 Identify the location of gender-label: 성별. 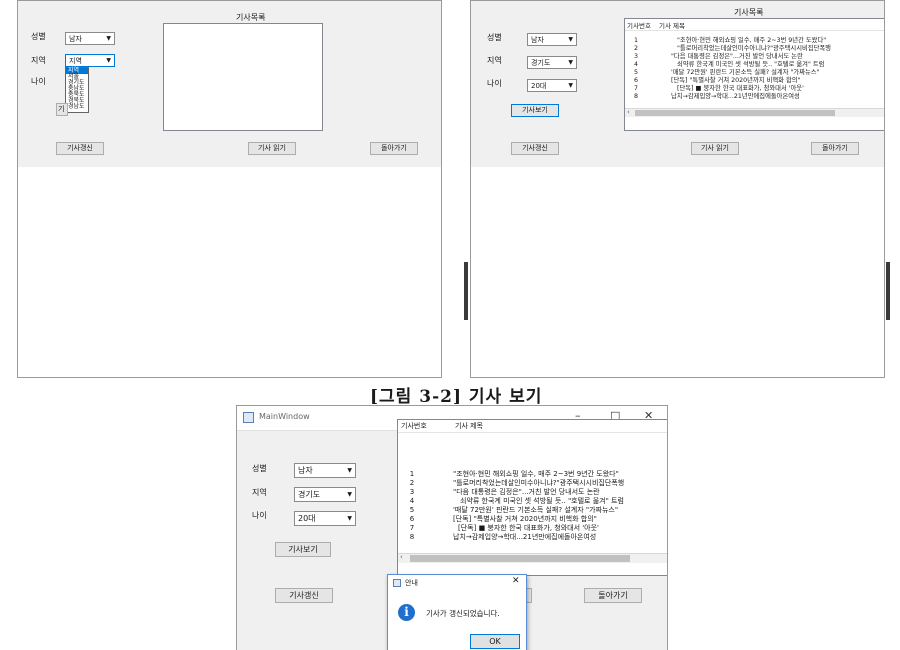
(494, 37).